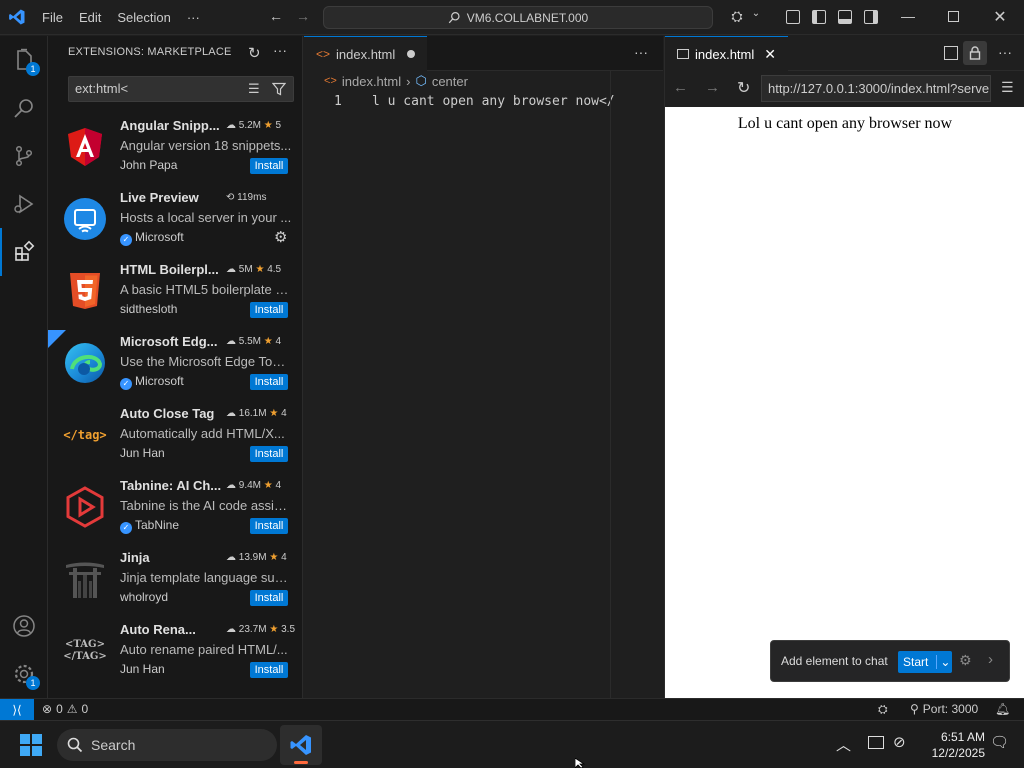  I want to click on search-view-button, so click(24, 108).